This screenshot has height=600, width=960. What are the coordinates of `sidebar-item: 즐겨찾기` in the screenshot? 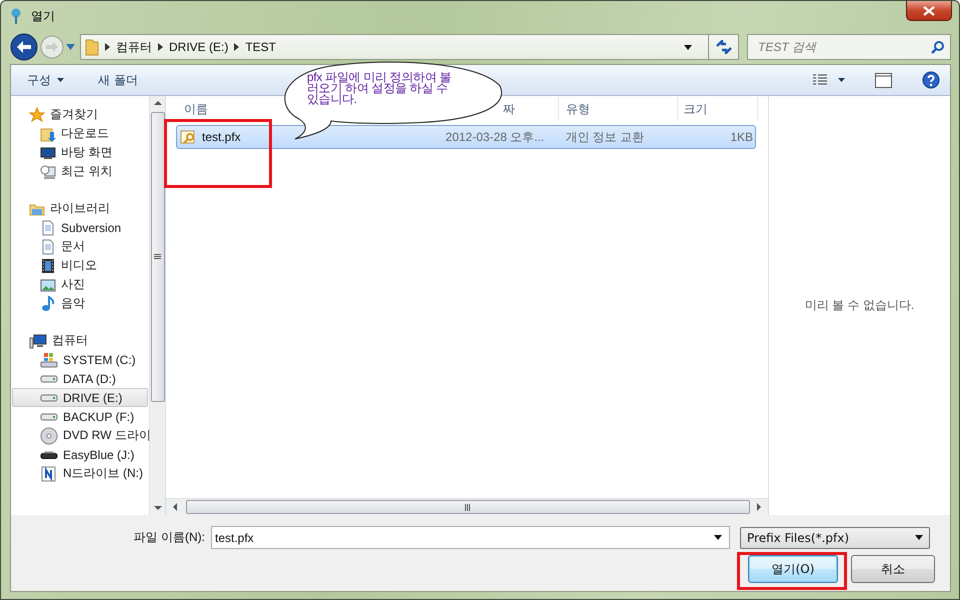 It's located at (80, 114).